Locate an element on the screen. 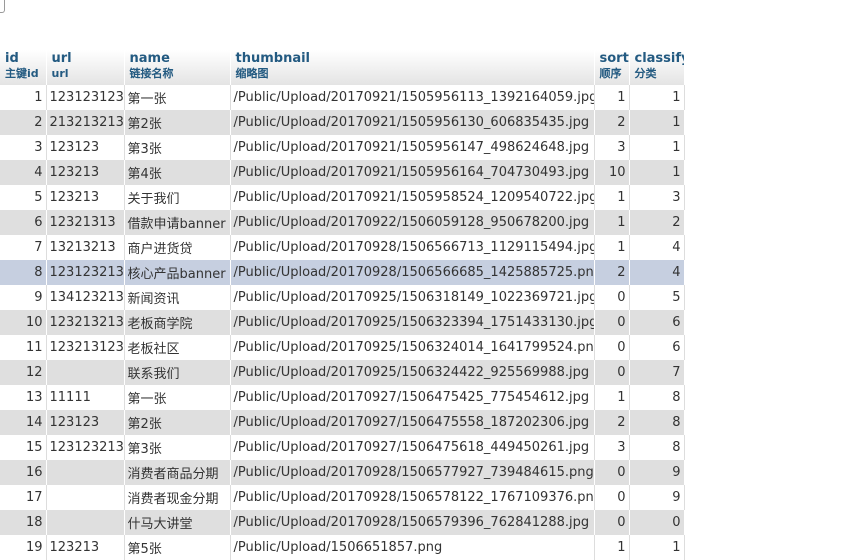  cell-id: 2 is located at coordinates (23, 122).